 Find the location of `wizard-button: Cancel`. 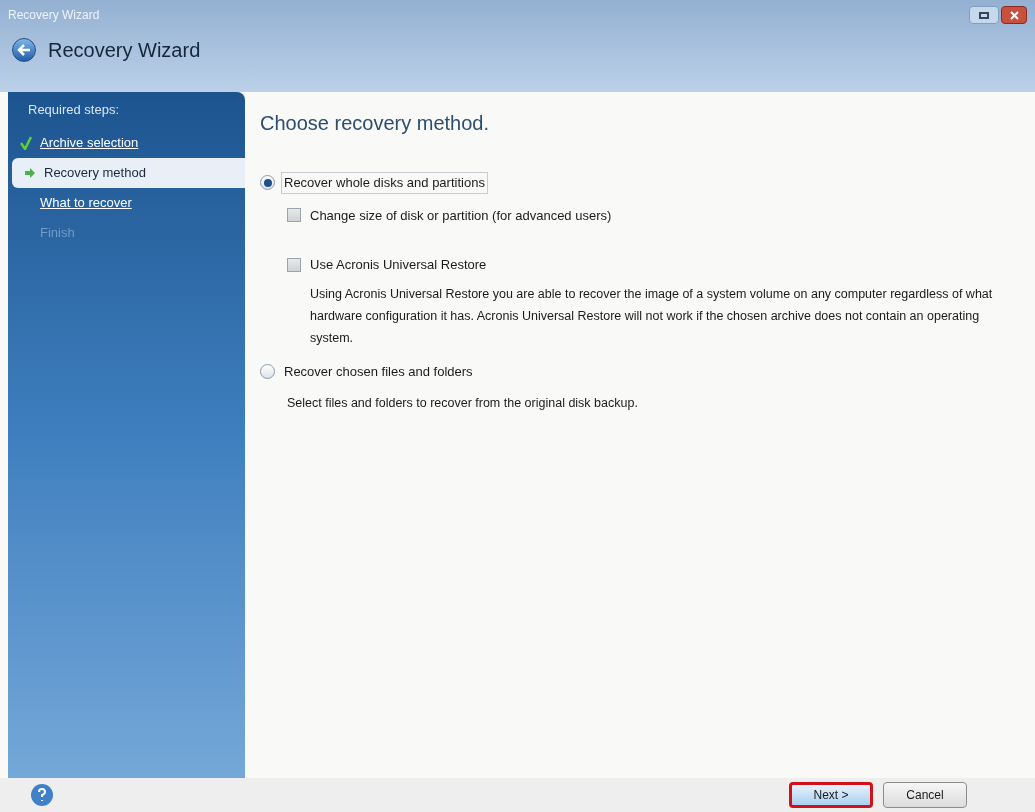

wizard-button: Cancel is located at coordinates (925, 795).